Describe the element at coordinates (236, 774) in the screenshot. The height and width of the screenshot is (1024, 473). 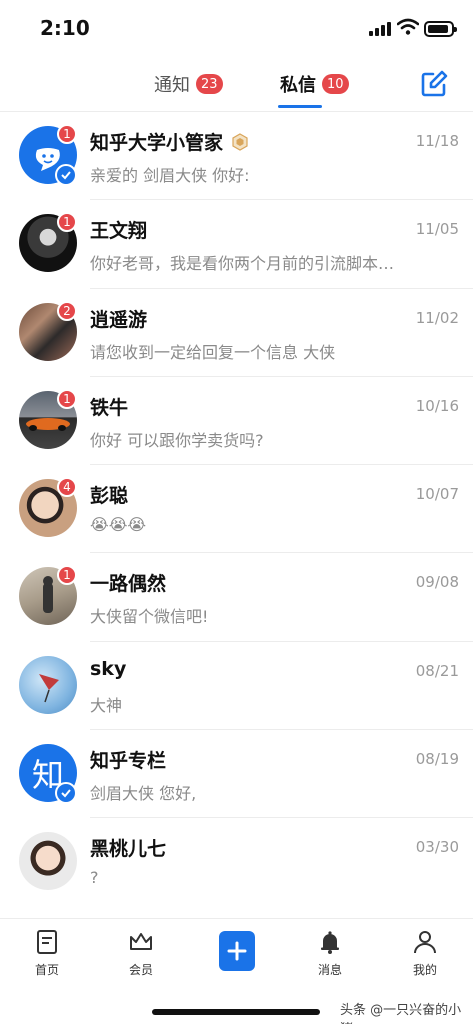
I see `message-item: 知 知乎专栏 08/19 剑眉大侠 您好,` at that location.